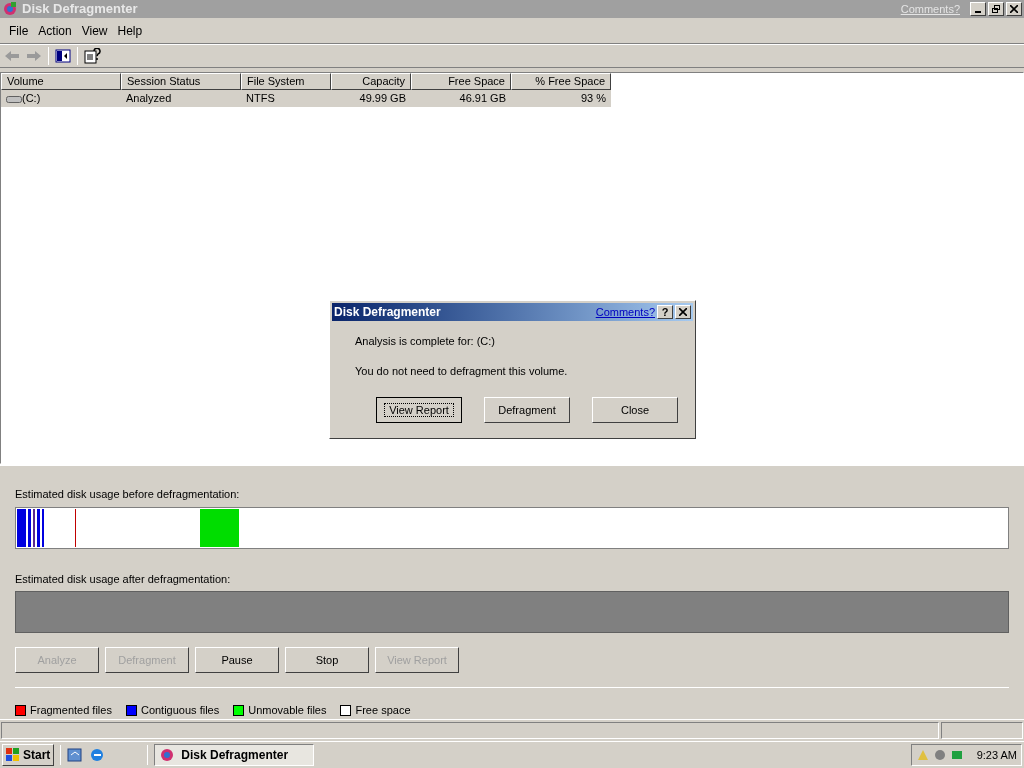 This screenshot has width=1024, height=768. What do you see at coordinates (13, 755) in the screenshot?
I see `flag-icon` at bounding box center [13, 755].